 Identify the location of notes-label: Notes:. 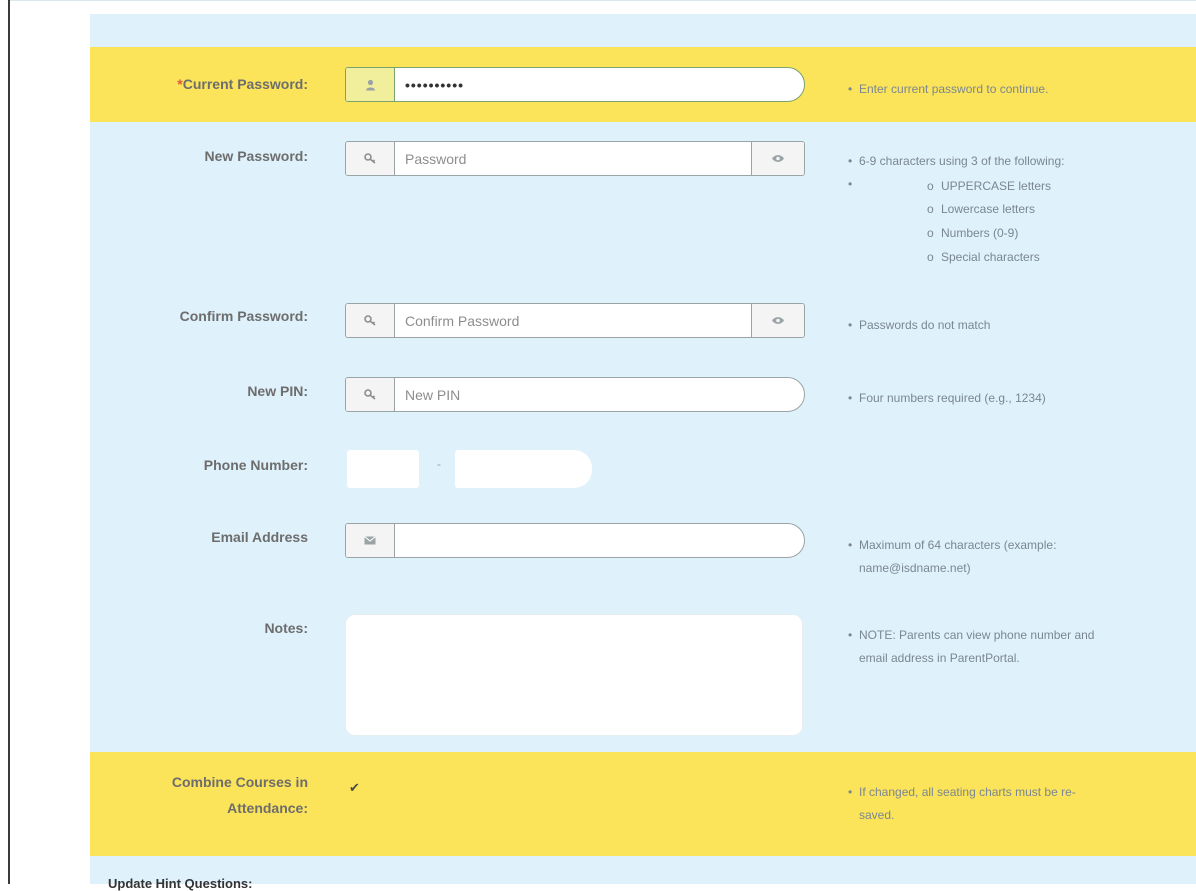
(286, 628).